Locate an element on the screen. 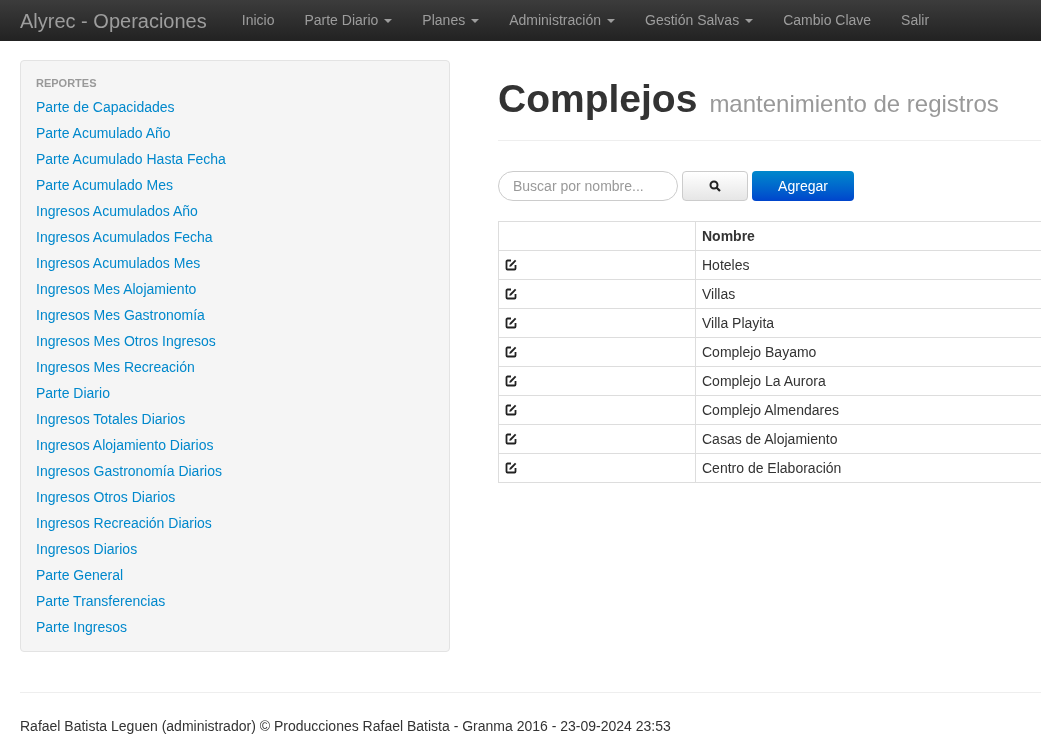 The image size is (1041, 738). sidebar-link: Parte Ingresos is located at coordinates (82, 627).